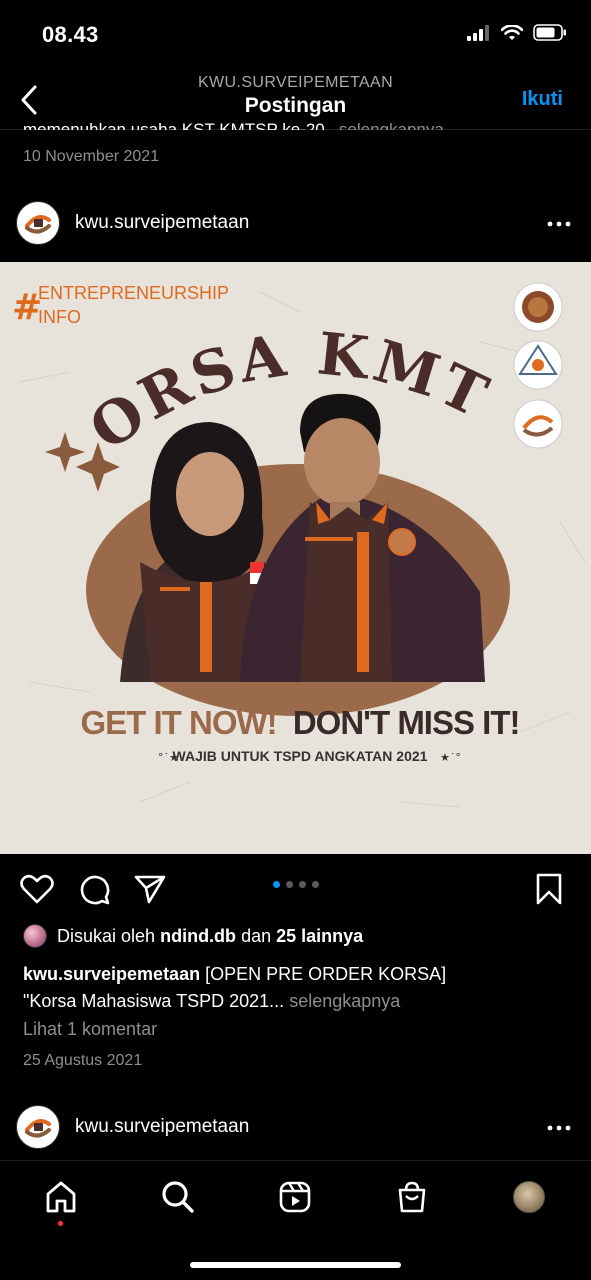 The height and width of the screenshot is (1280, 591). I want to click on battery-icon, so click(549, 32).